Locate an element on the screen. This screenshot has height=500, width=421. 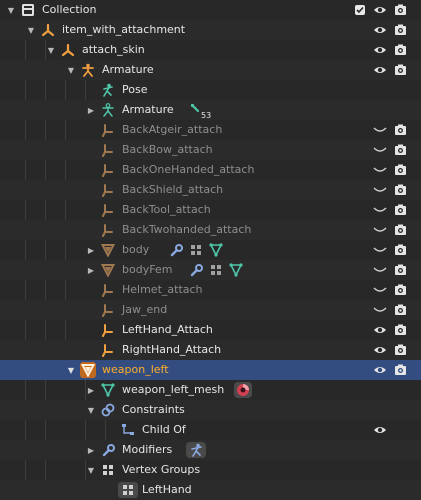
outliner-row-bodyfem: ▶ bodyFem is located at coordinates (210, 270).